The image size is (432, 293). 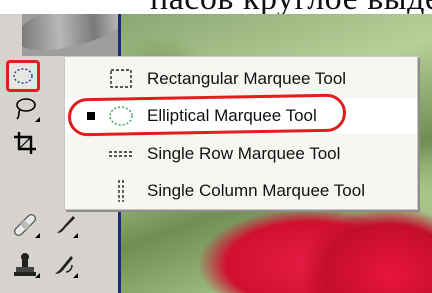 I want to click on brush-tool-button, so click(x=65, y=225).